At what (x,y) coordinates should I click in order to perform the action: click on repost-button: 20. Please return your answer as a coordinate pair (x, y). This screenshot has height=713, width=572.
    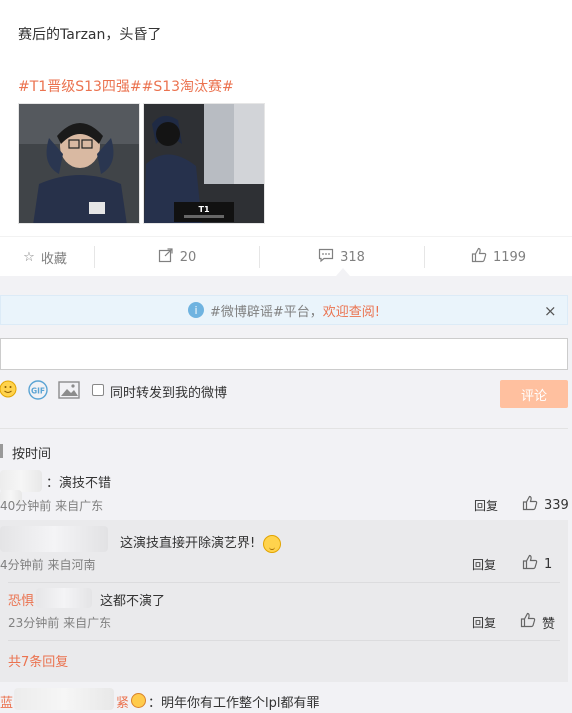
    Looking at the image, I should click on (177, 257).